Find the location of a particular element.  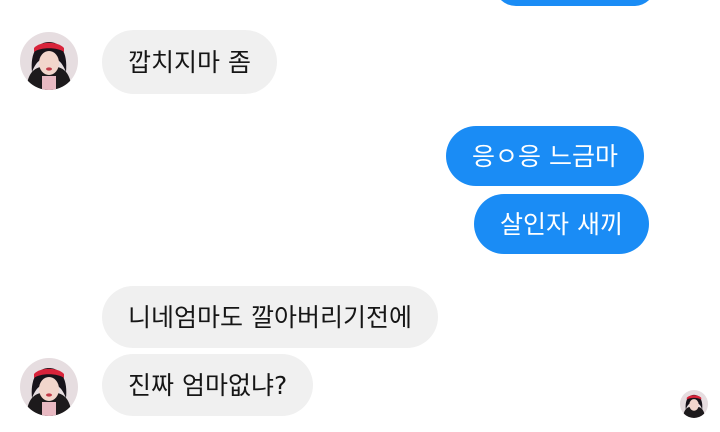

message-text: 깝치지마 좀 is located at coordinates (189, 62).